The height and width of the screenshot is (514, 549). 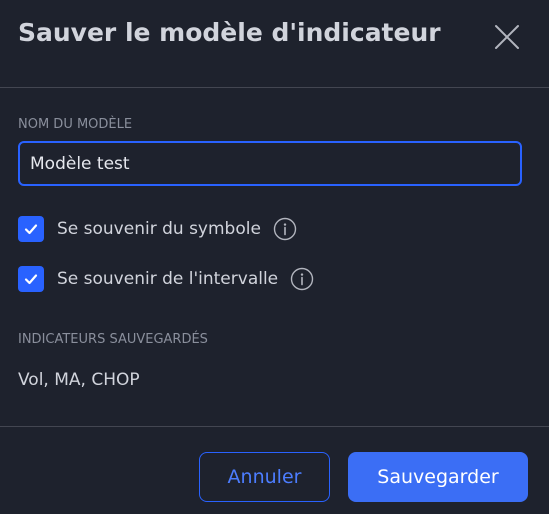 I want to click on close-button, so click(x=507, y=37).